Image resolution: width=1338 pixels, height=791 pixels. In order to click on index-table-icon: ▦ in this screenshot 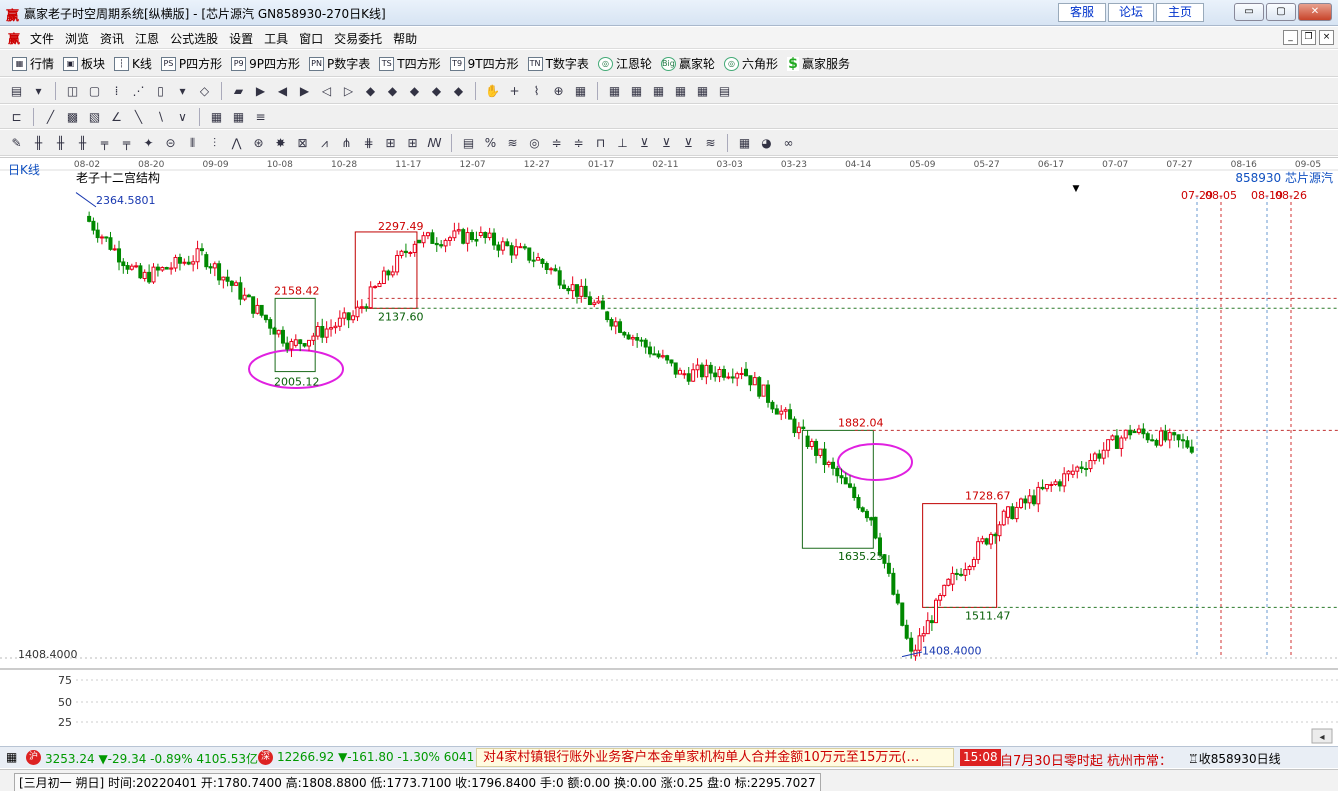, I will do `click(11, 757)`.